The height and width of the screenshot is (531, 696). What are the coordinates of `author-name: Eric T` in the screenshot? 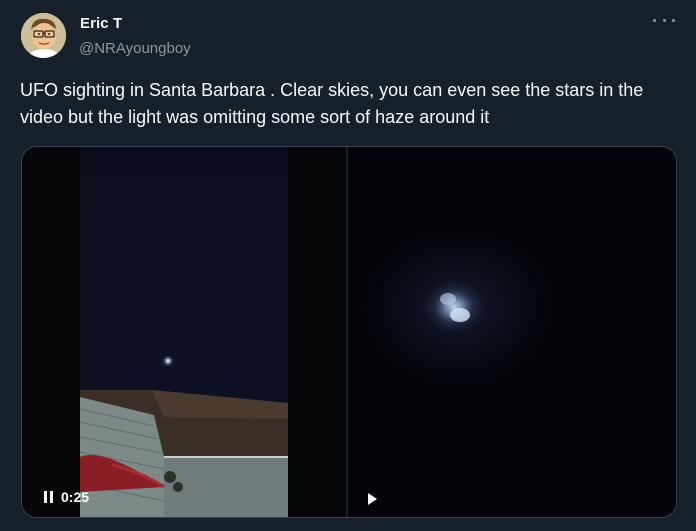 It's located at (101, 23).